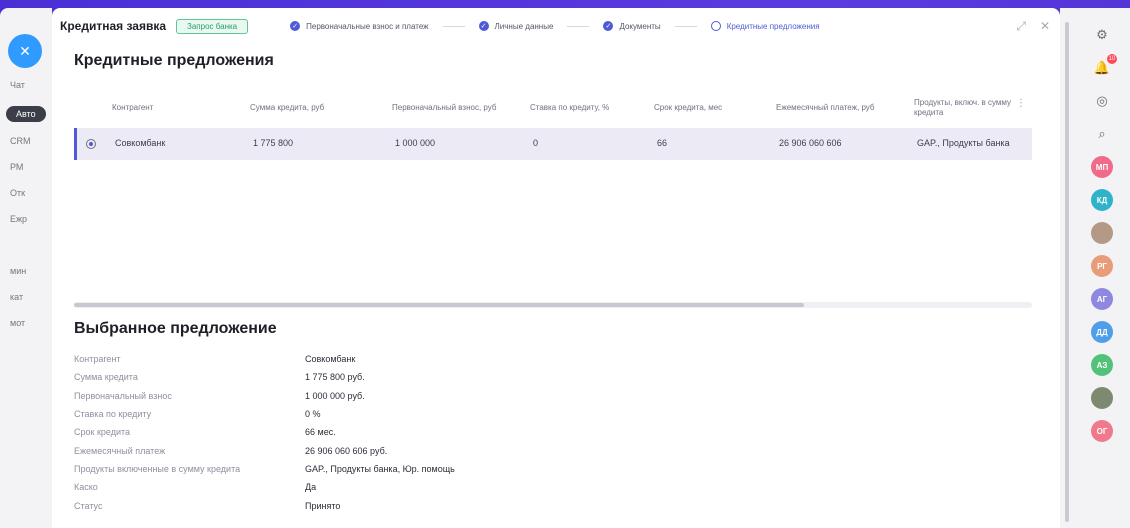  Describe the element at coordinates (313, 414) in the screenshot. I see `detail-value: 0 %` at that location.